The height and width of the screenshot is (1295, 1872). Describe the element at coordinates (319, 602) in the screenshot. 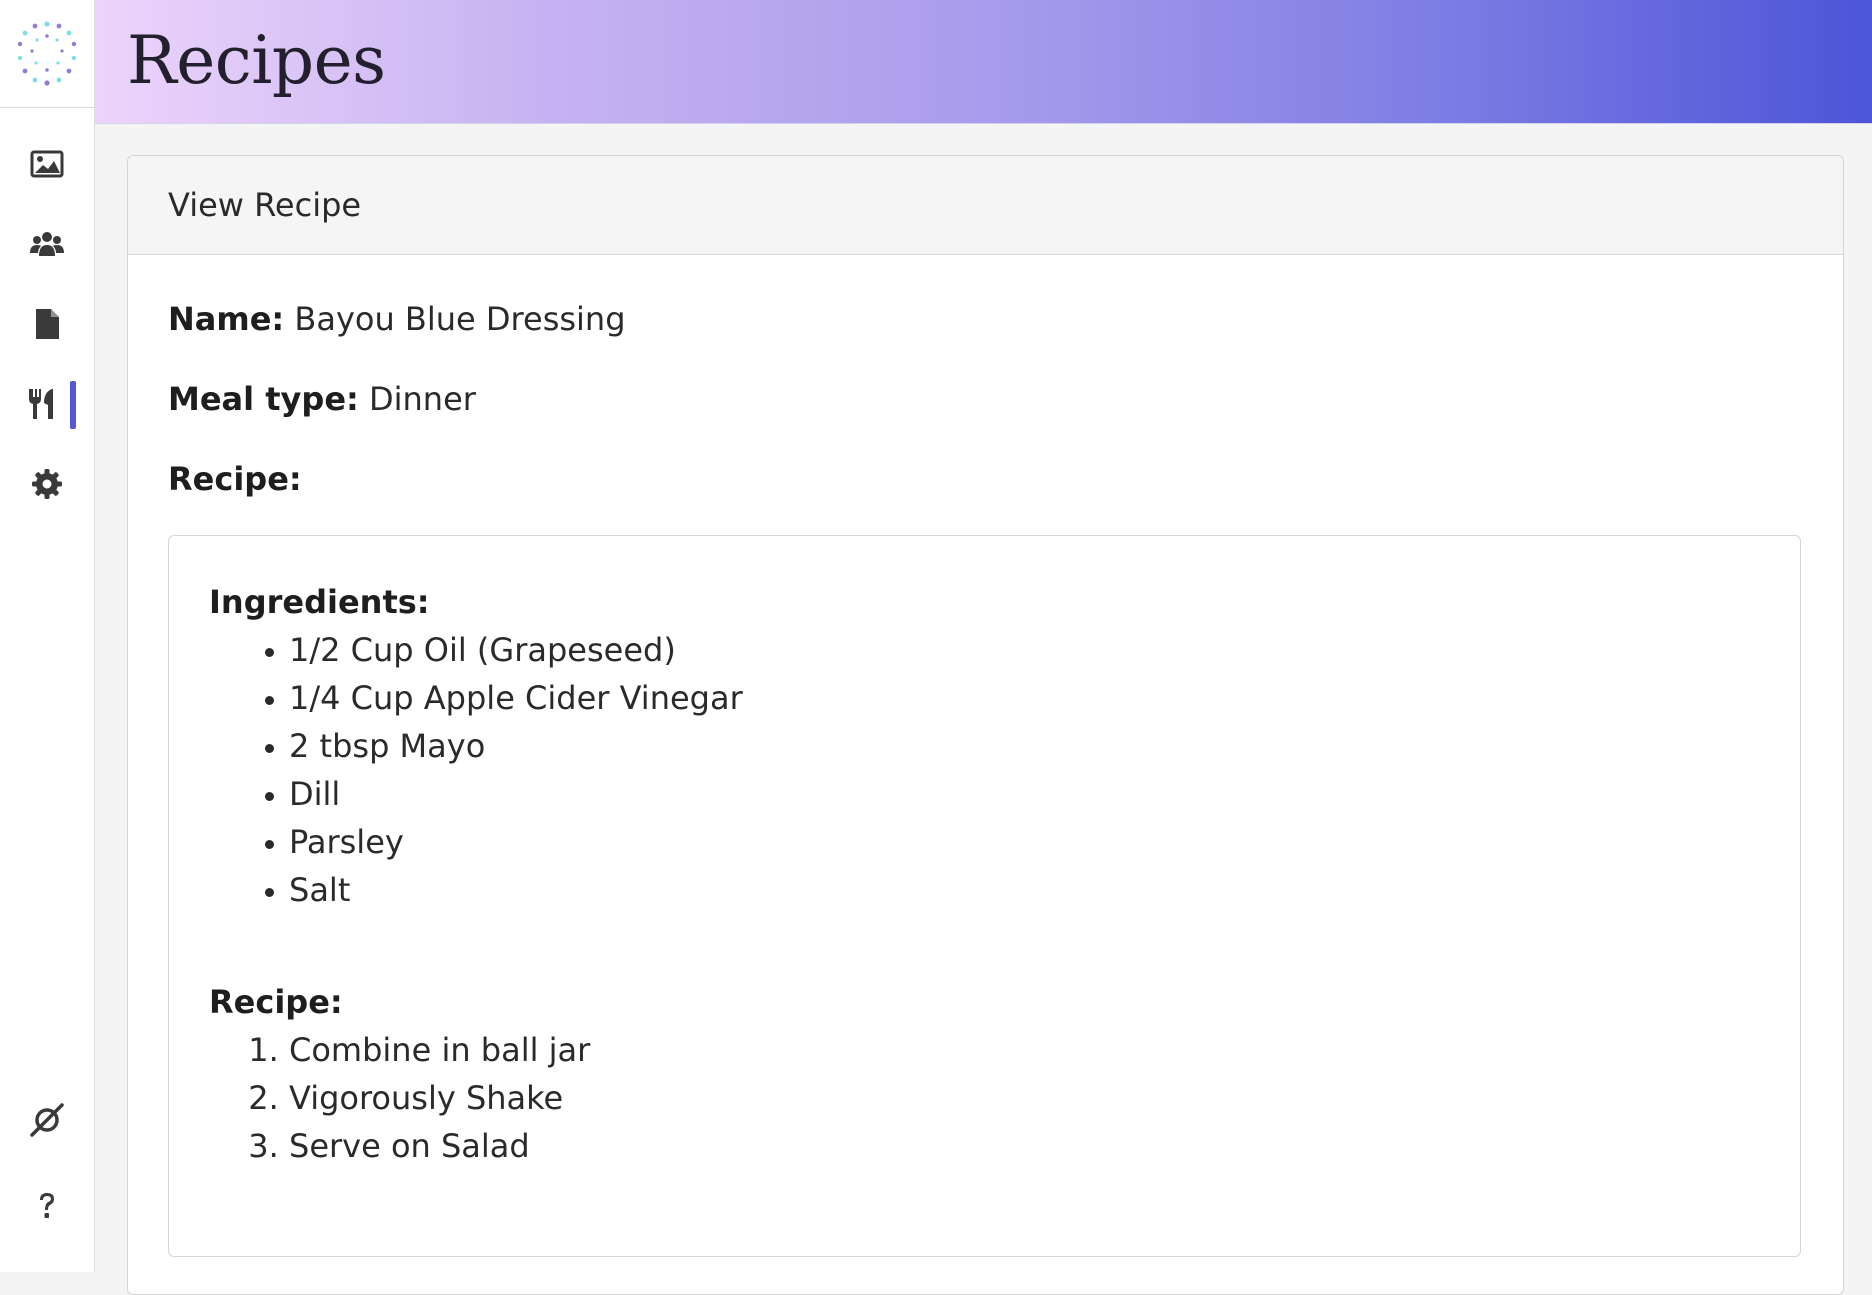

I see `ingredients-title: Ingredients:` at that location.